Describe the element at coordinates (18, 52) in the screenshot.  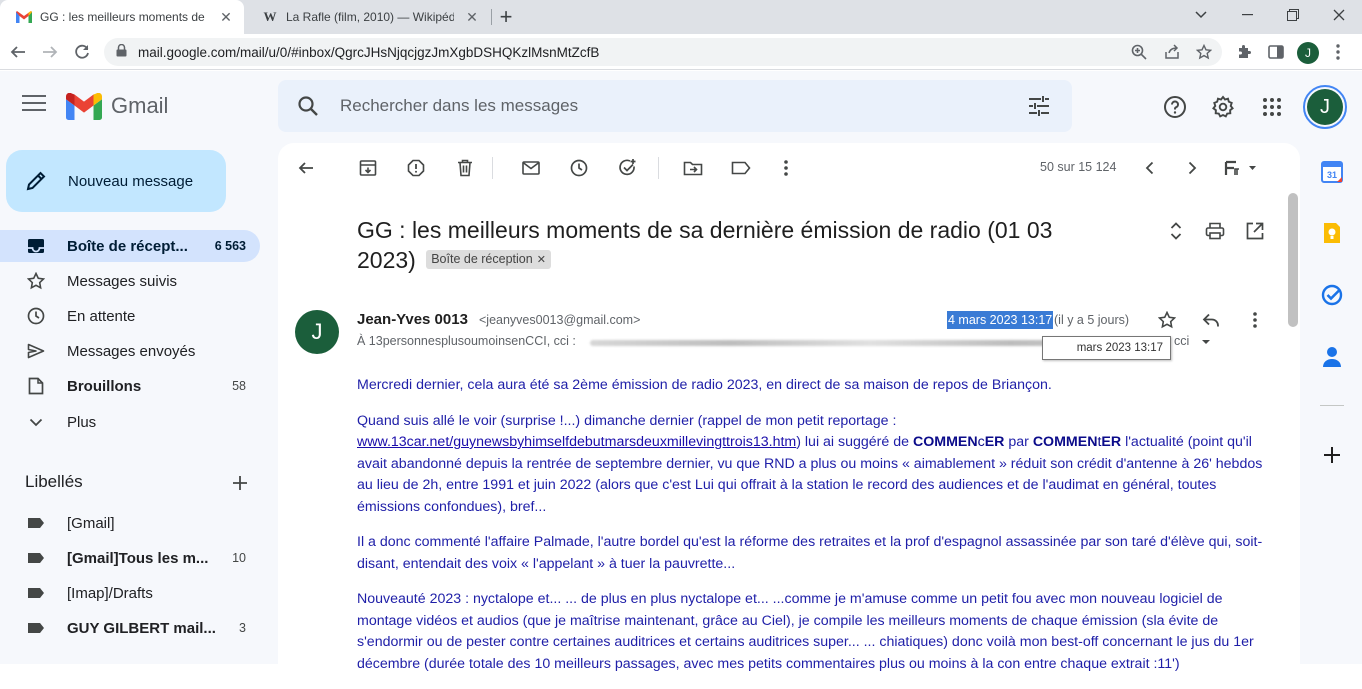
I see `back-icon` at that location.